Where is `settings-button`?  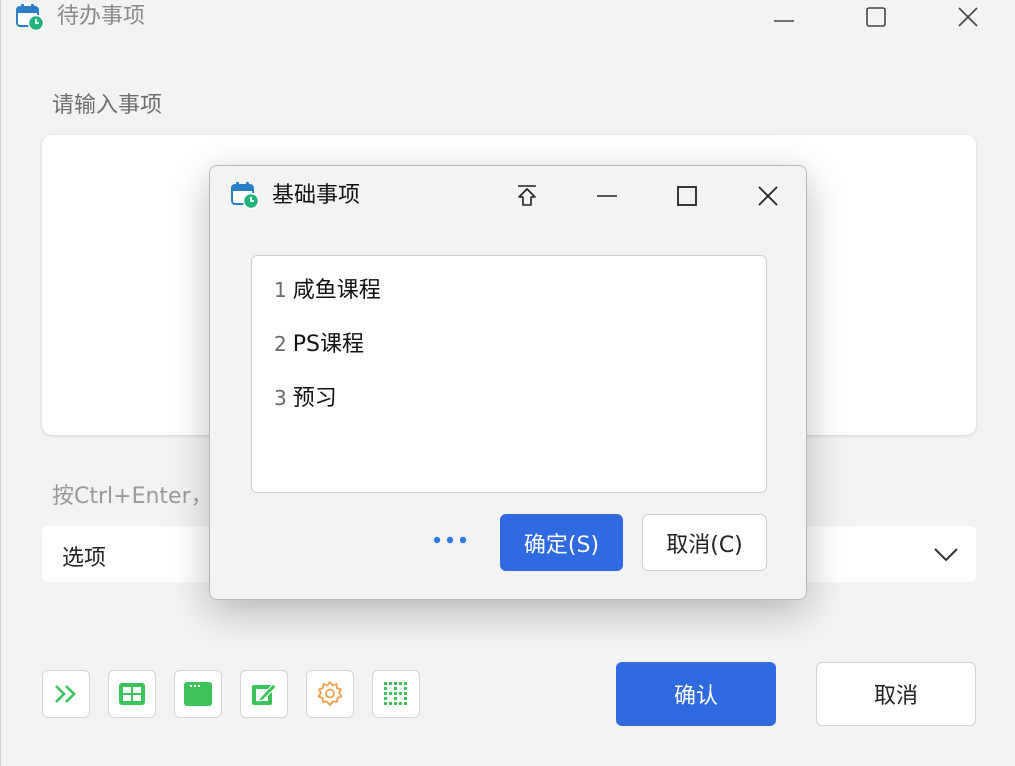
settings-button is located at coordinates (330, 694).